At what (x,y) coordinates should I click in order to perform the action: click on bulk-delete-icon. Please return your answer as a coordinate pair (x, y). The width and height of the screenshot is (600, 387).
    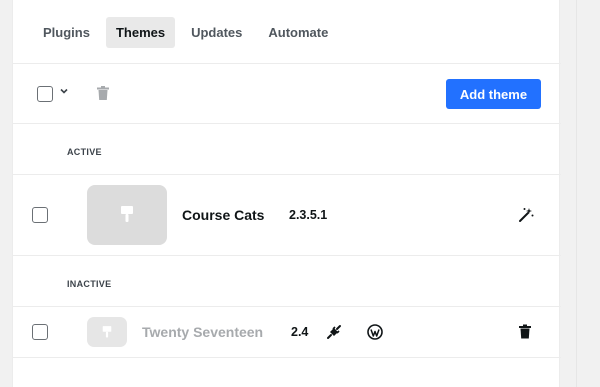
    Looking at the image, I should click on (103, 93).